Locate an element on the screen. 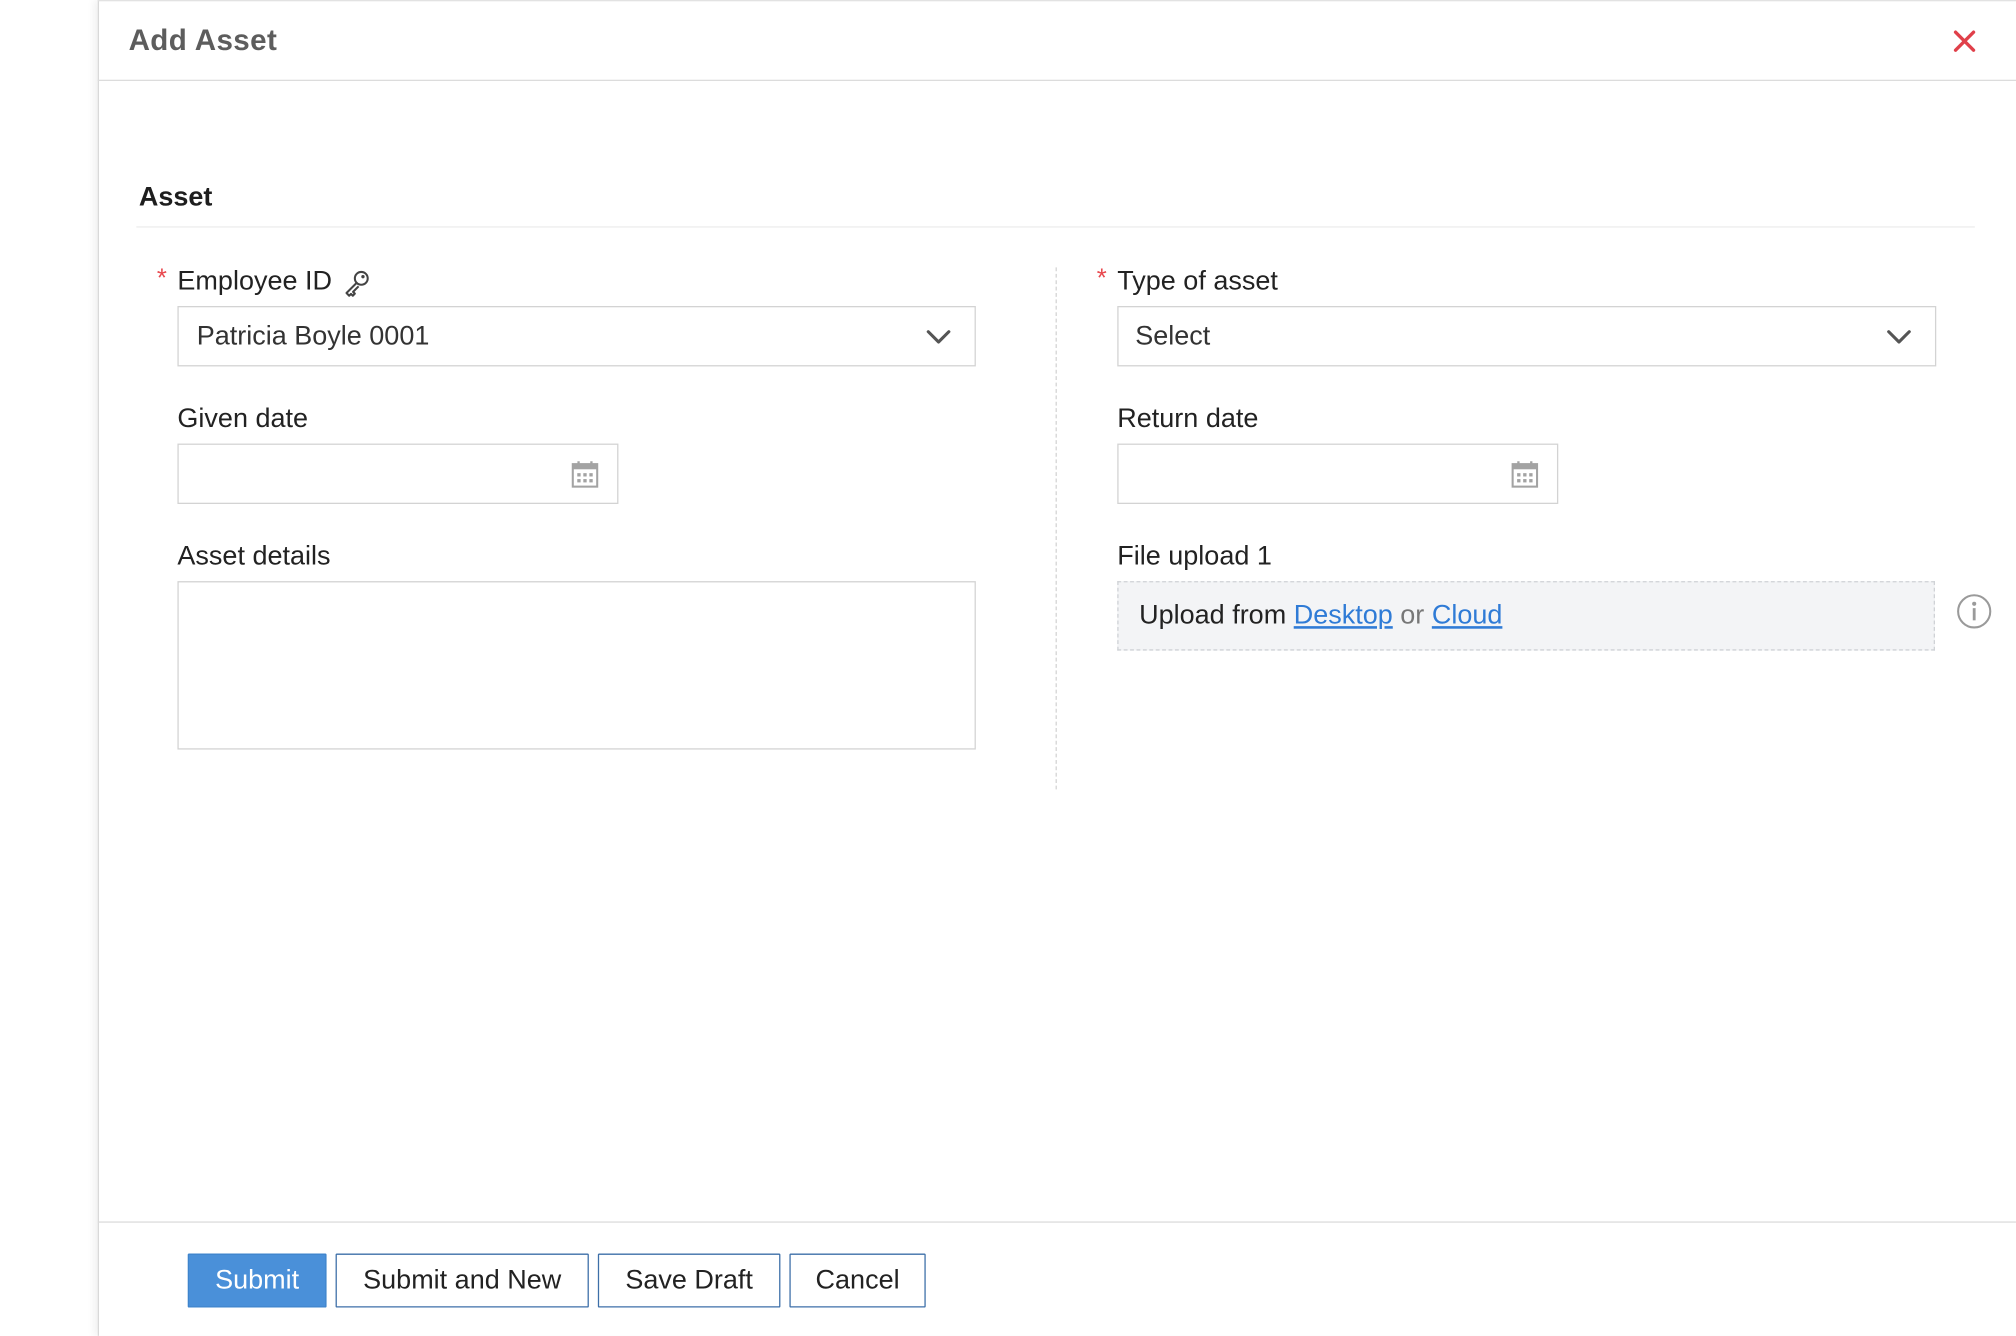 This screenshot has height=1336, width=2016. employee-lookup-button is located at coordinates (357, 282).